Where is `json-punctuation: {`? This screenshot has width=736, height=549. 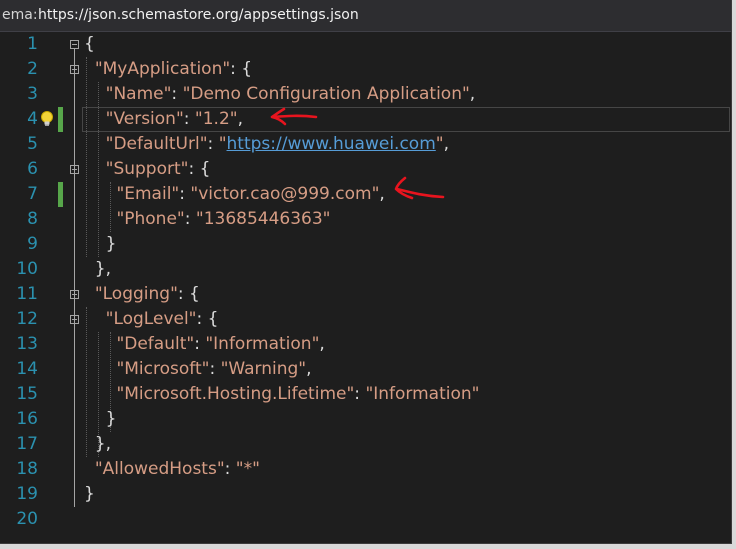 json-punctuation: { is located at coordinates (89, 44).